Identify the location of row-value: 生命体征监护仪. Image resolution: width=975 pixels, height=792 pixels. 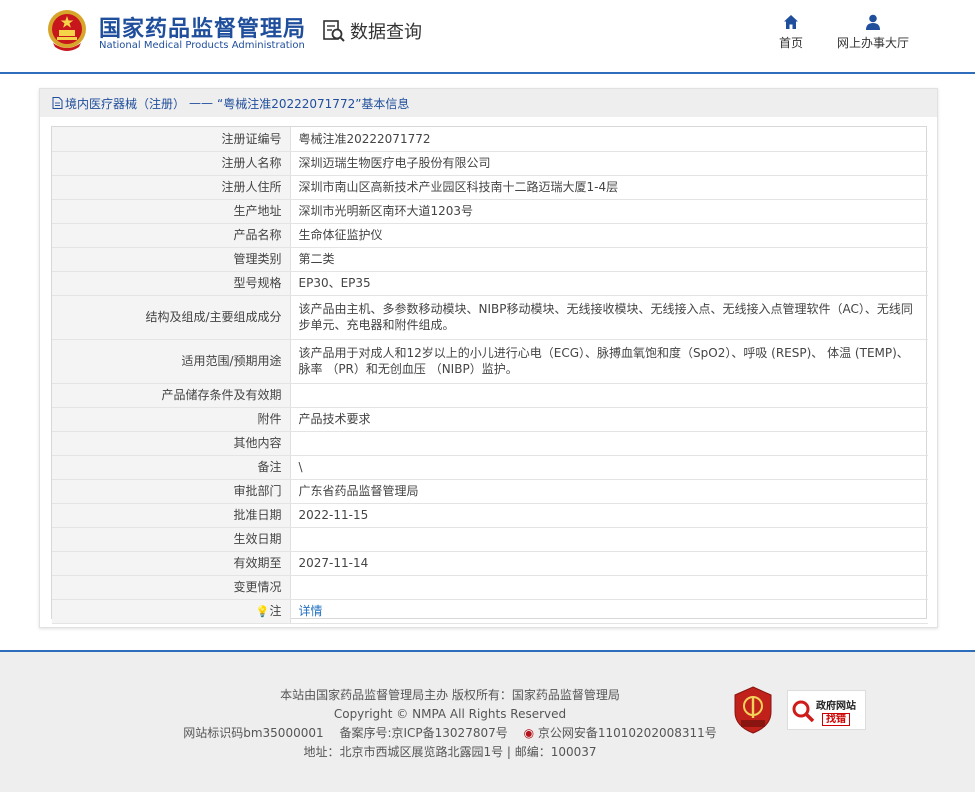
(609, 235).